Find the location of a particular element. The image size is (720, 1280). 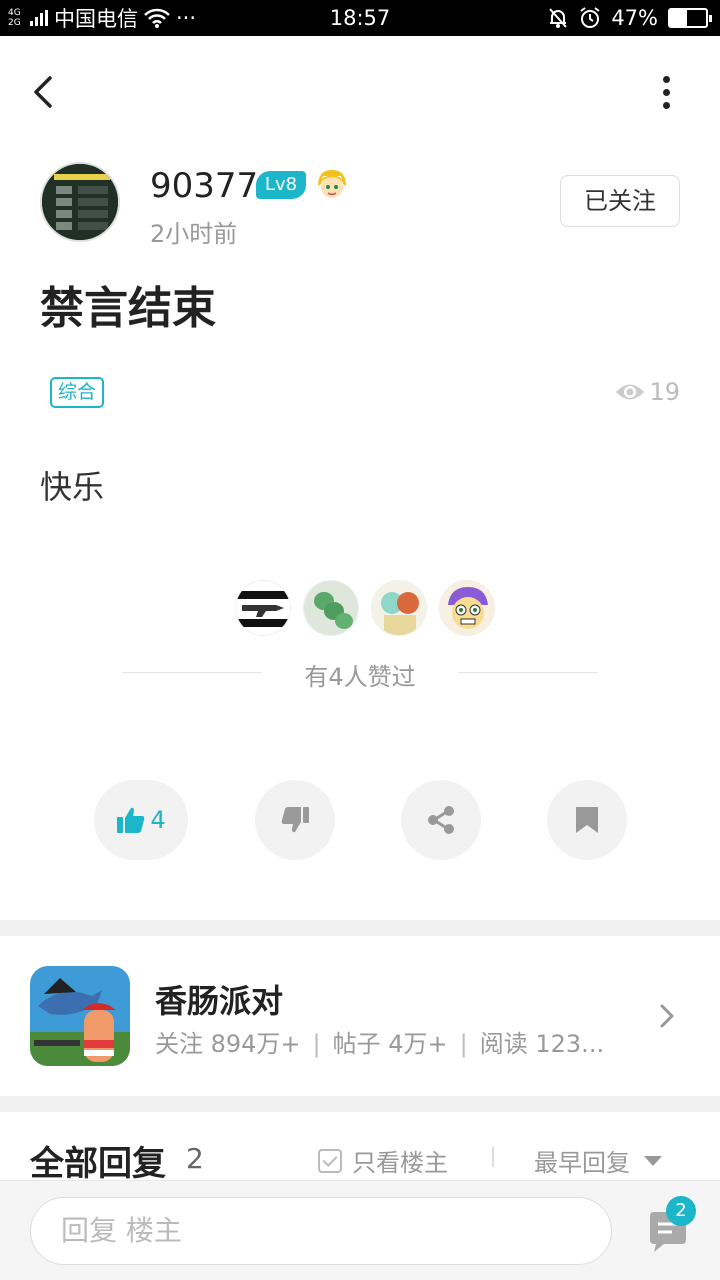

anime-pair-avatar-icon is located at coordinates (399, 608).